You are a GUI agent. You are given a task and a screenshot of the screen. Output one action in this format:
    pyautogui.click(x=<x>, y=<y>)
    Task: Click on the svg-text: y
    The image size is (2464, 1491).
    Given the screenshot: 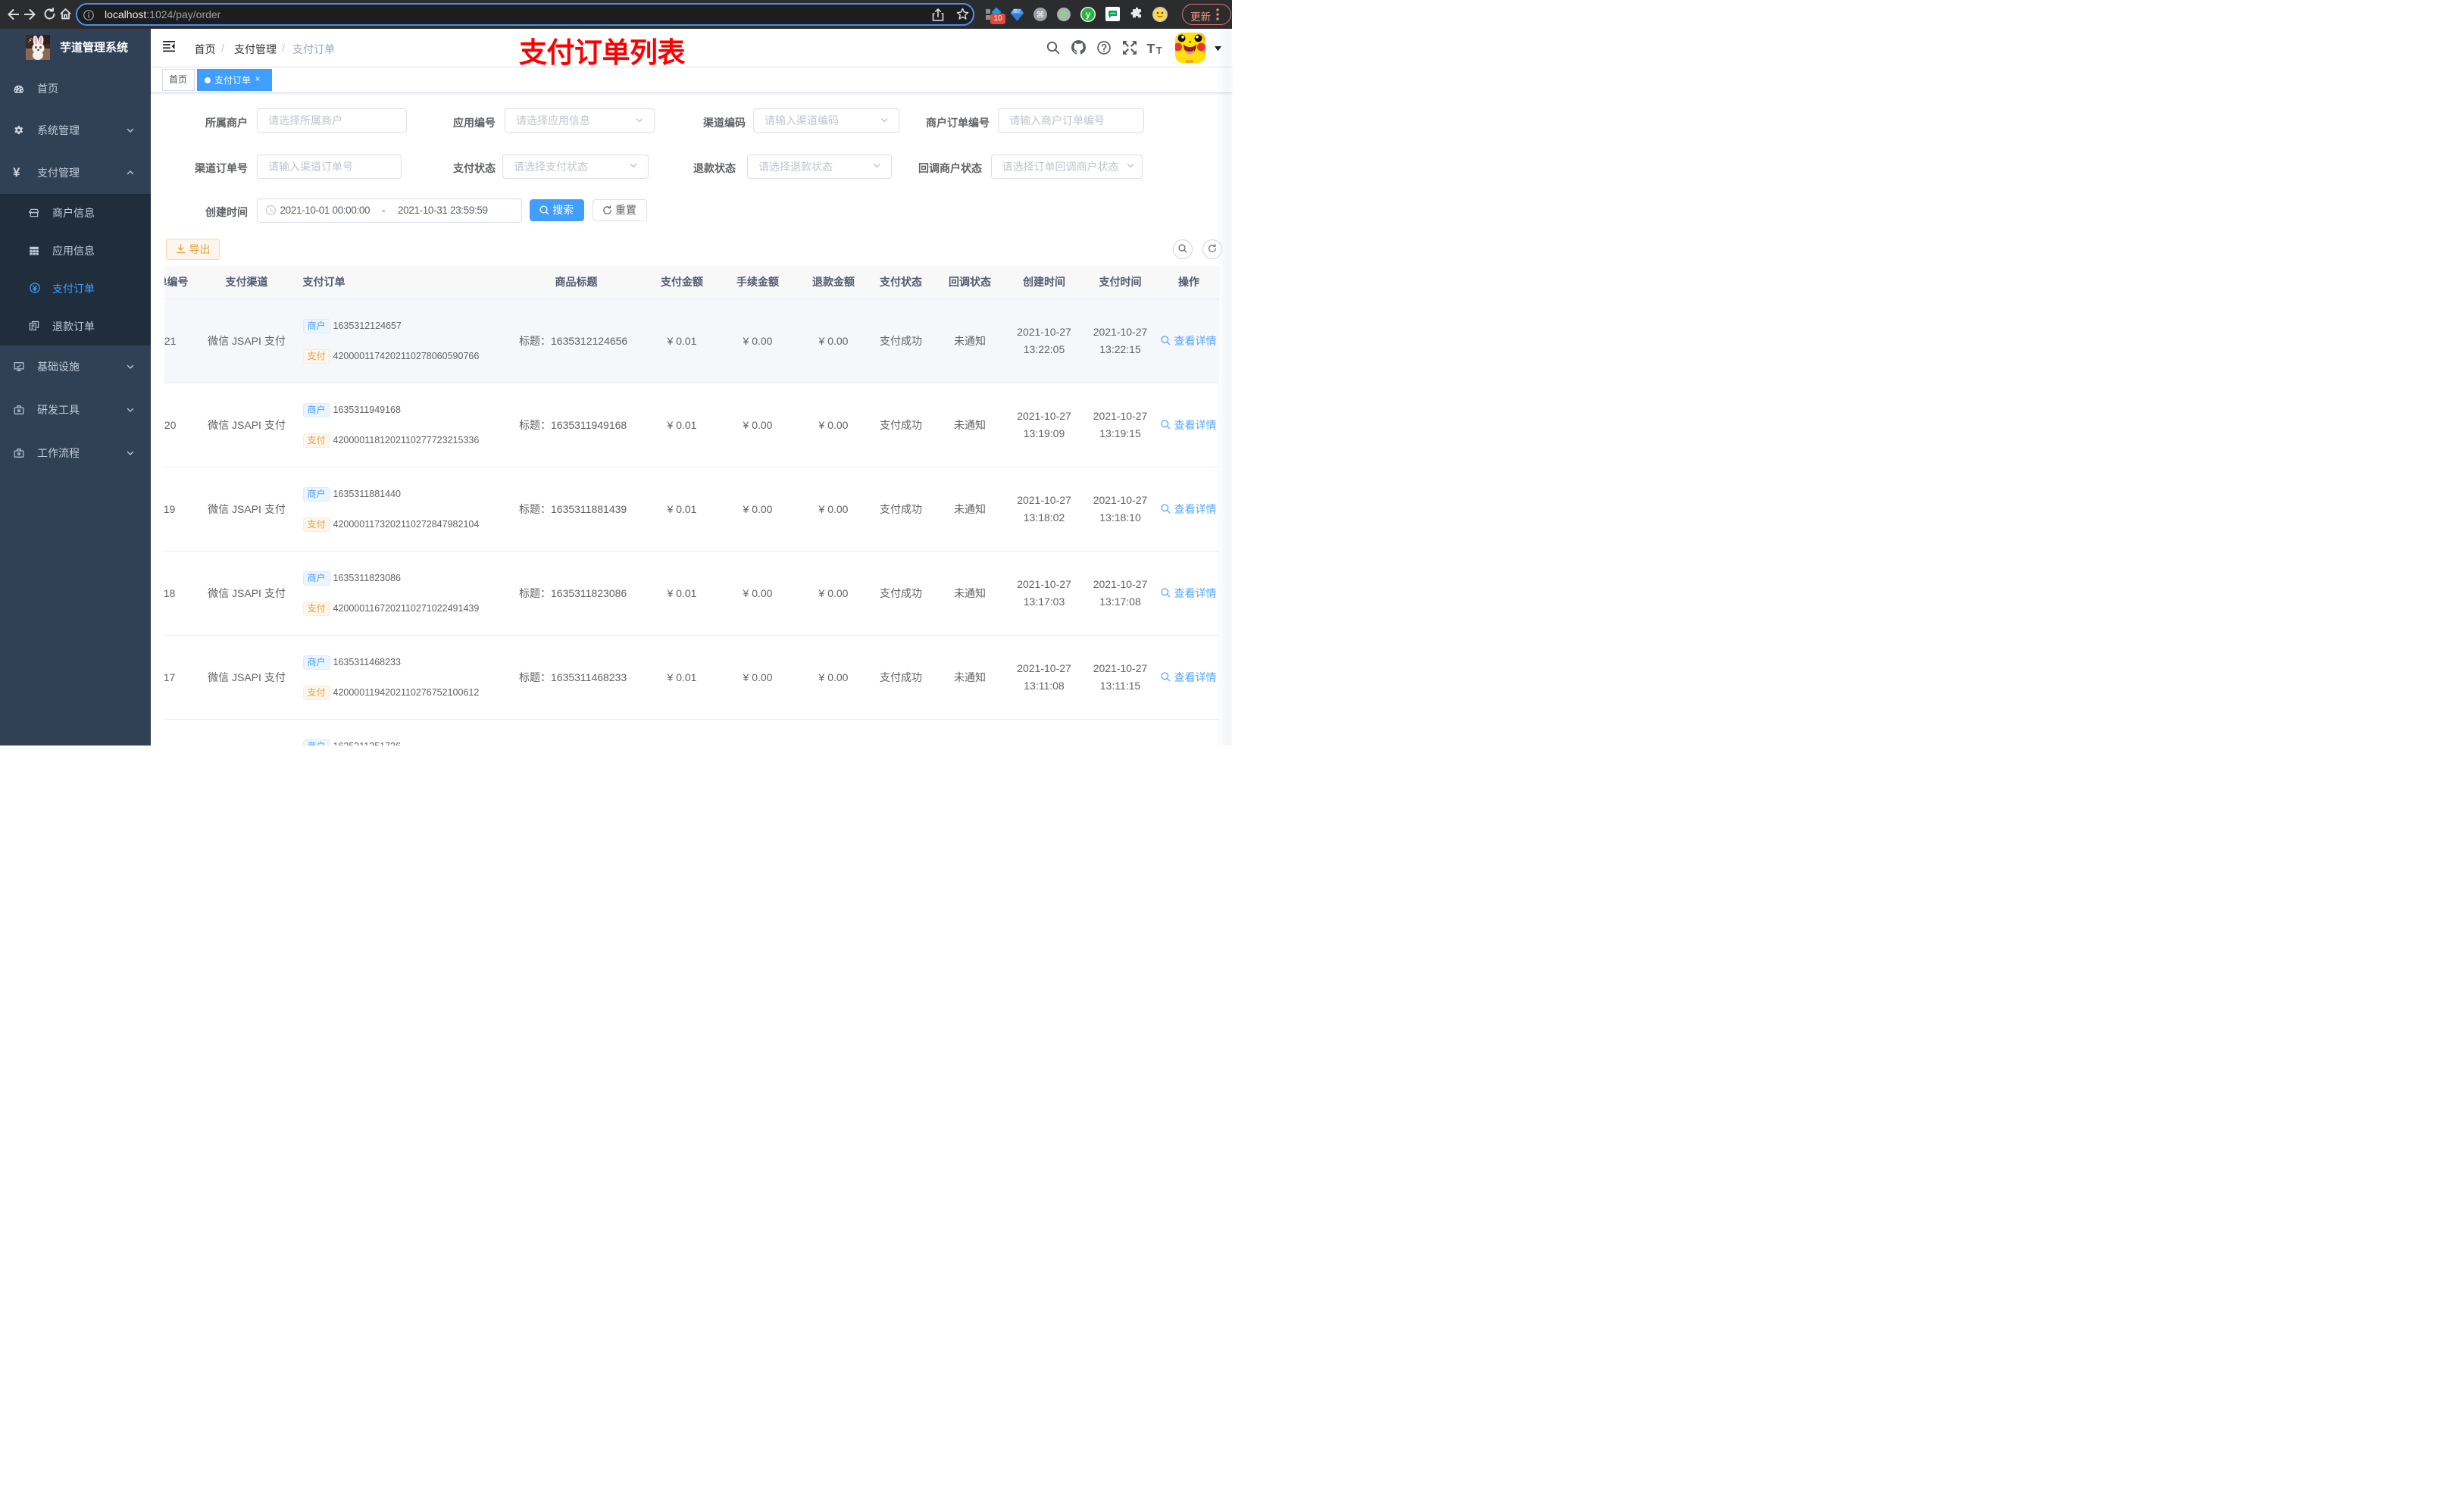 What is the action you would take?
    pyautogui.click(x=1088, y=14)
    